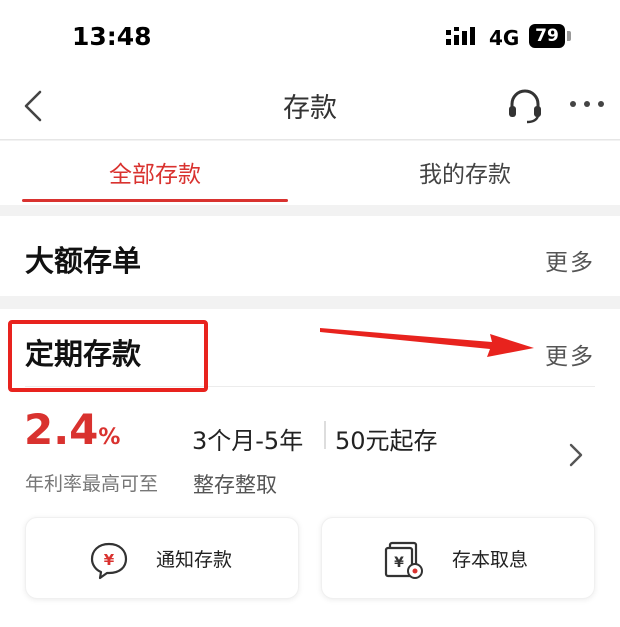 This screenshot has width=620, height=627. What do you see at coordinates (310, 256) in the screenshot?
I see `section-large-cd: 大额存单 更多` at bounding box center [310, 256].